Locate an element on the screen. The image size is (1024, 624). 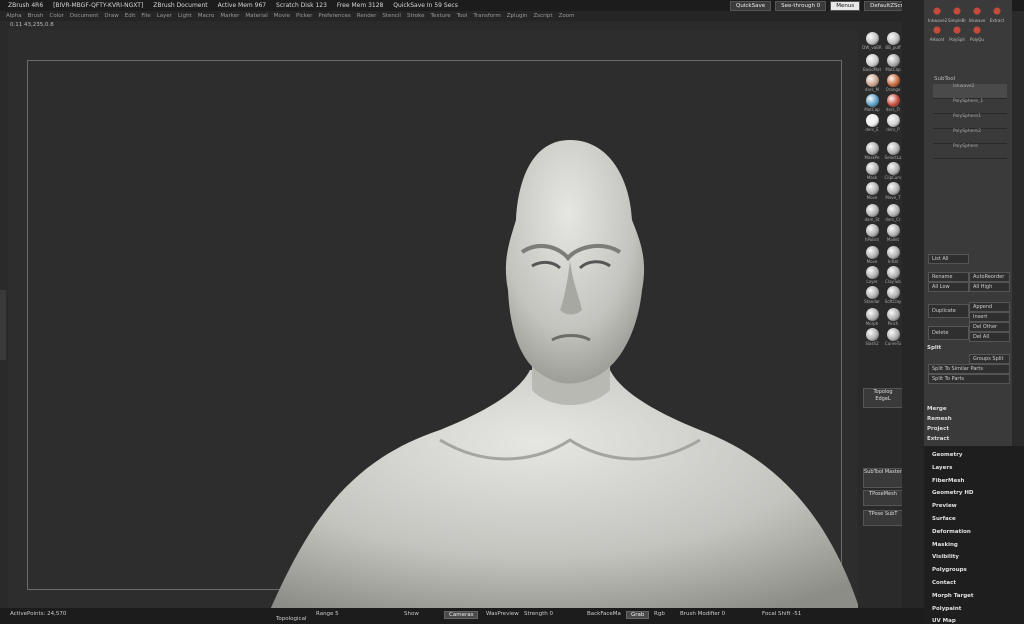
submenu-masking: Masking is located at coordinates (945, 545).